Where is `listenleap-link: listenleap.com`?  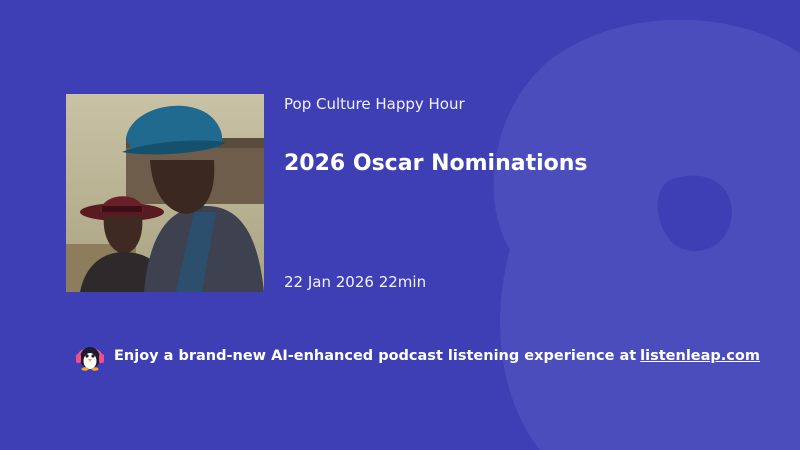
listenleap-link: listenleap.com is located at coordinates (700, 356).